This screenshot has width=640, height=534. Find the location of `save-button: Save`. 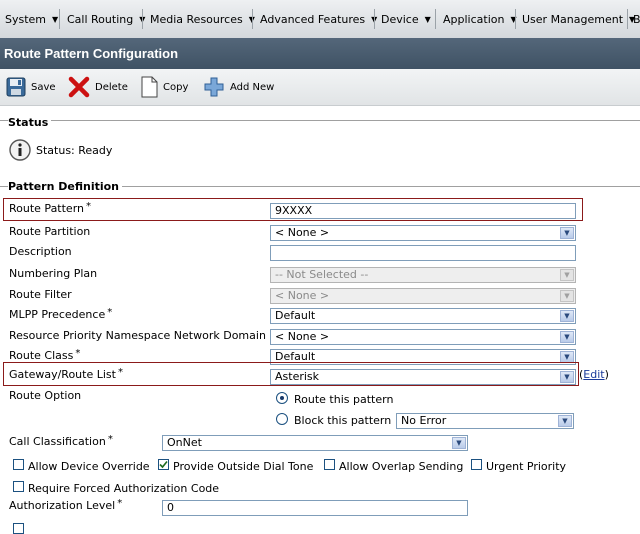

save-button: Save is located at coordinates (31, 87).